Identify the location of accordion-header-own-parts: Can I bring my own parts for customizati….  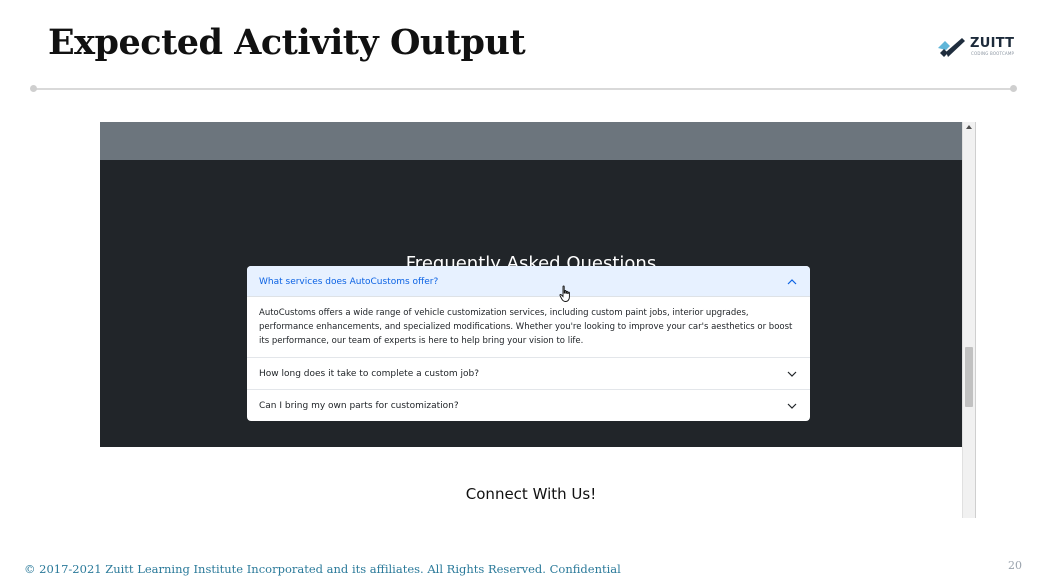
(528, 405).